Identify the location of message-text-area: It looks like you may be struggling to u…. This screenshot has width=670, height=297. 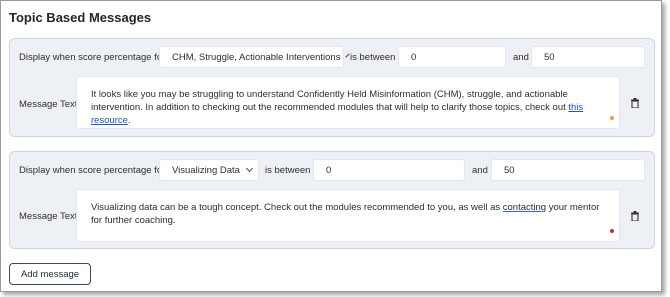
(348, 102).